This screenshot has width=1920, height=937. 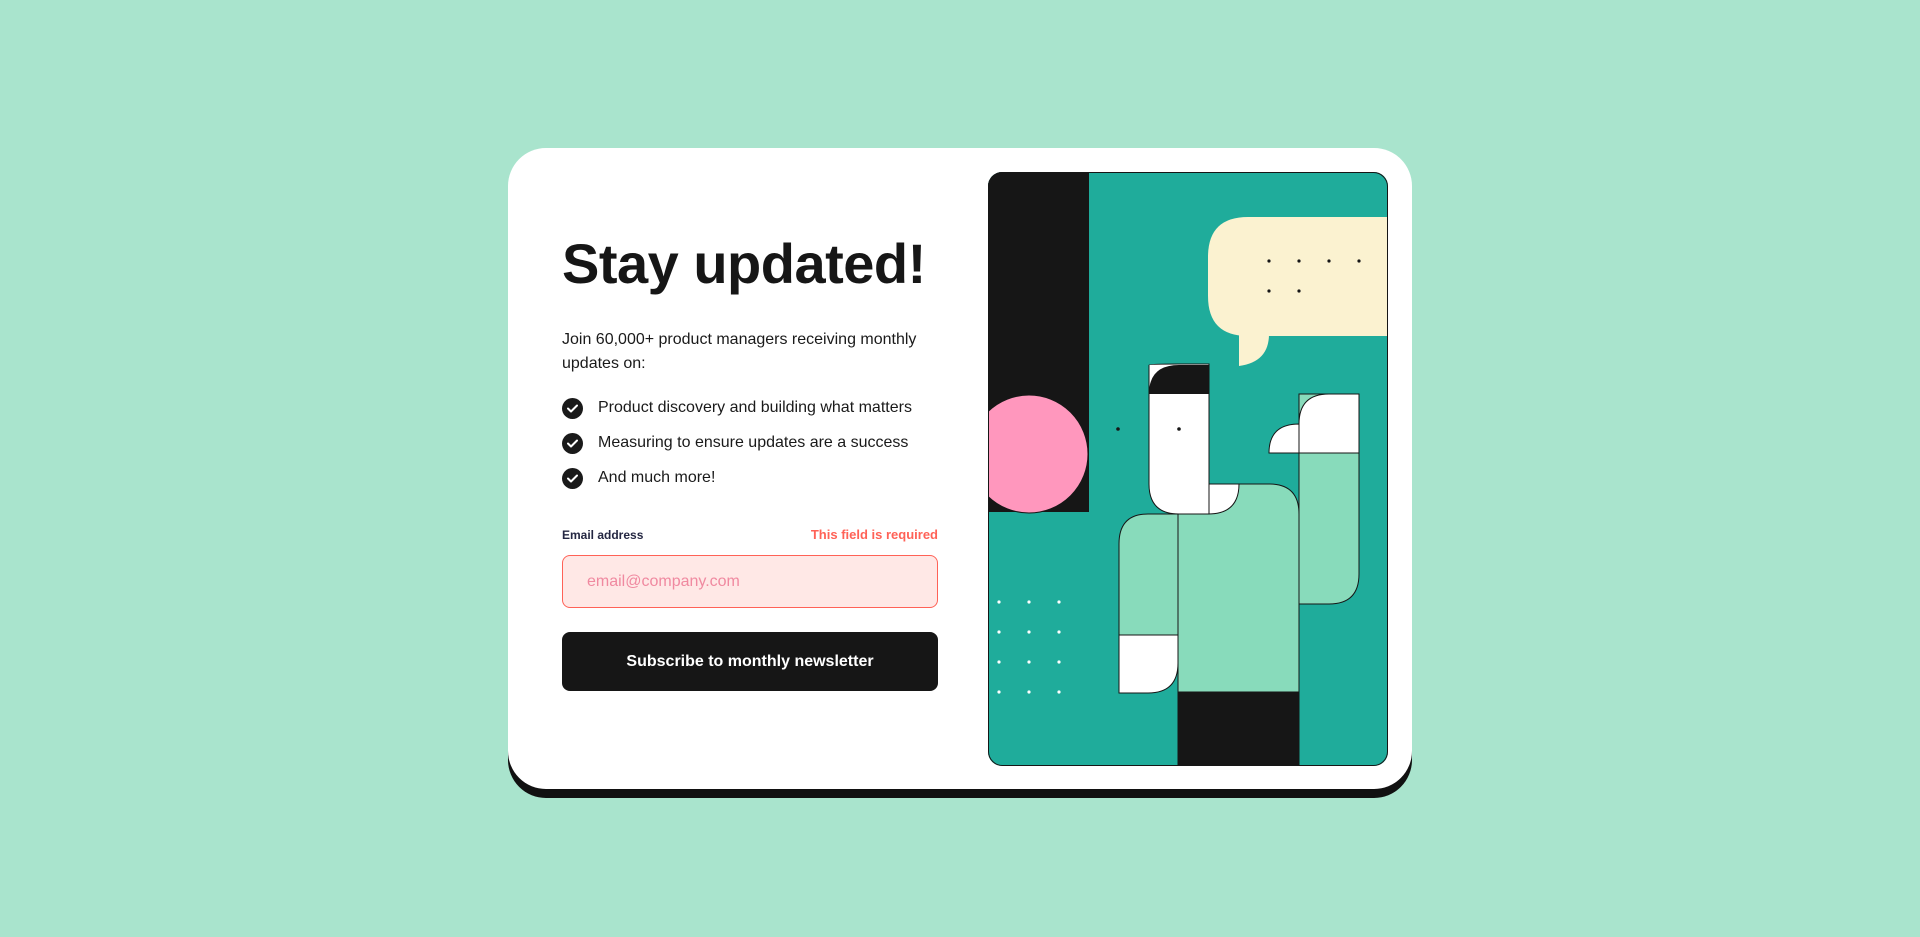 I want to click on feature-text: And much more!, so click(x=657, y=477).